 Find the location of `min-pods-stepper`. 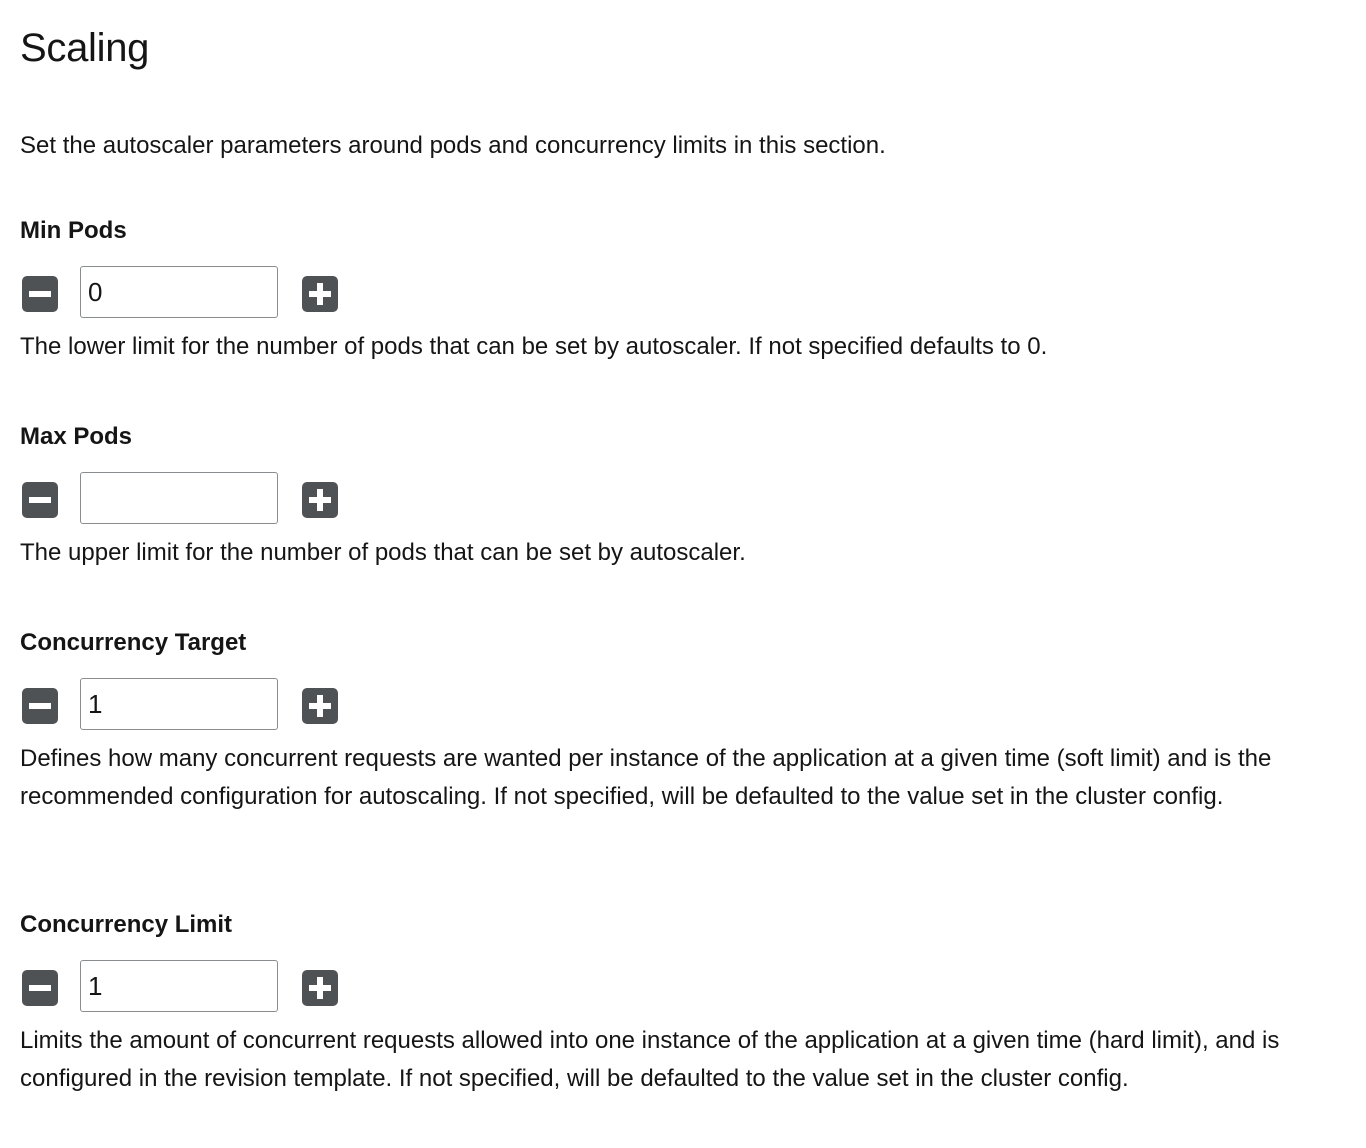

min-pods-stepper is located at coordinates (190, 293).